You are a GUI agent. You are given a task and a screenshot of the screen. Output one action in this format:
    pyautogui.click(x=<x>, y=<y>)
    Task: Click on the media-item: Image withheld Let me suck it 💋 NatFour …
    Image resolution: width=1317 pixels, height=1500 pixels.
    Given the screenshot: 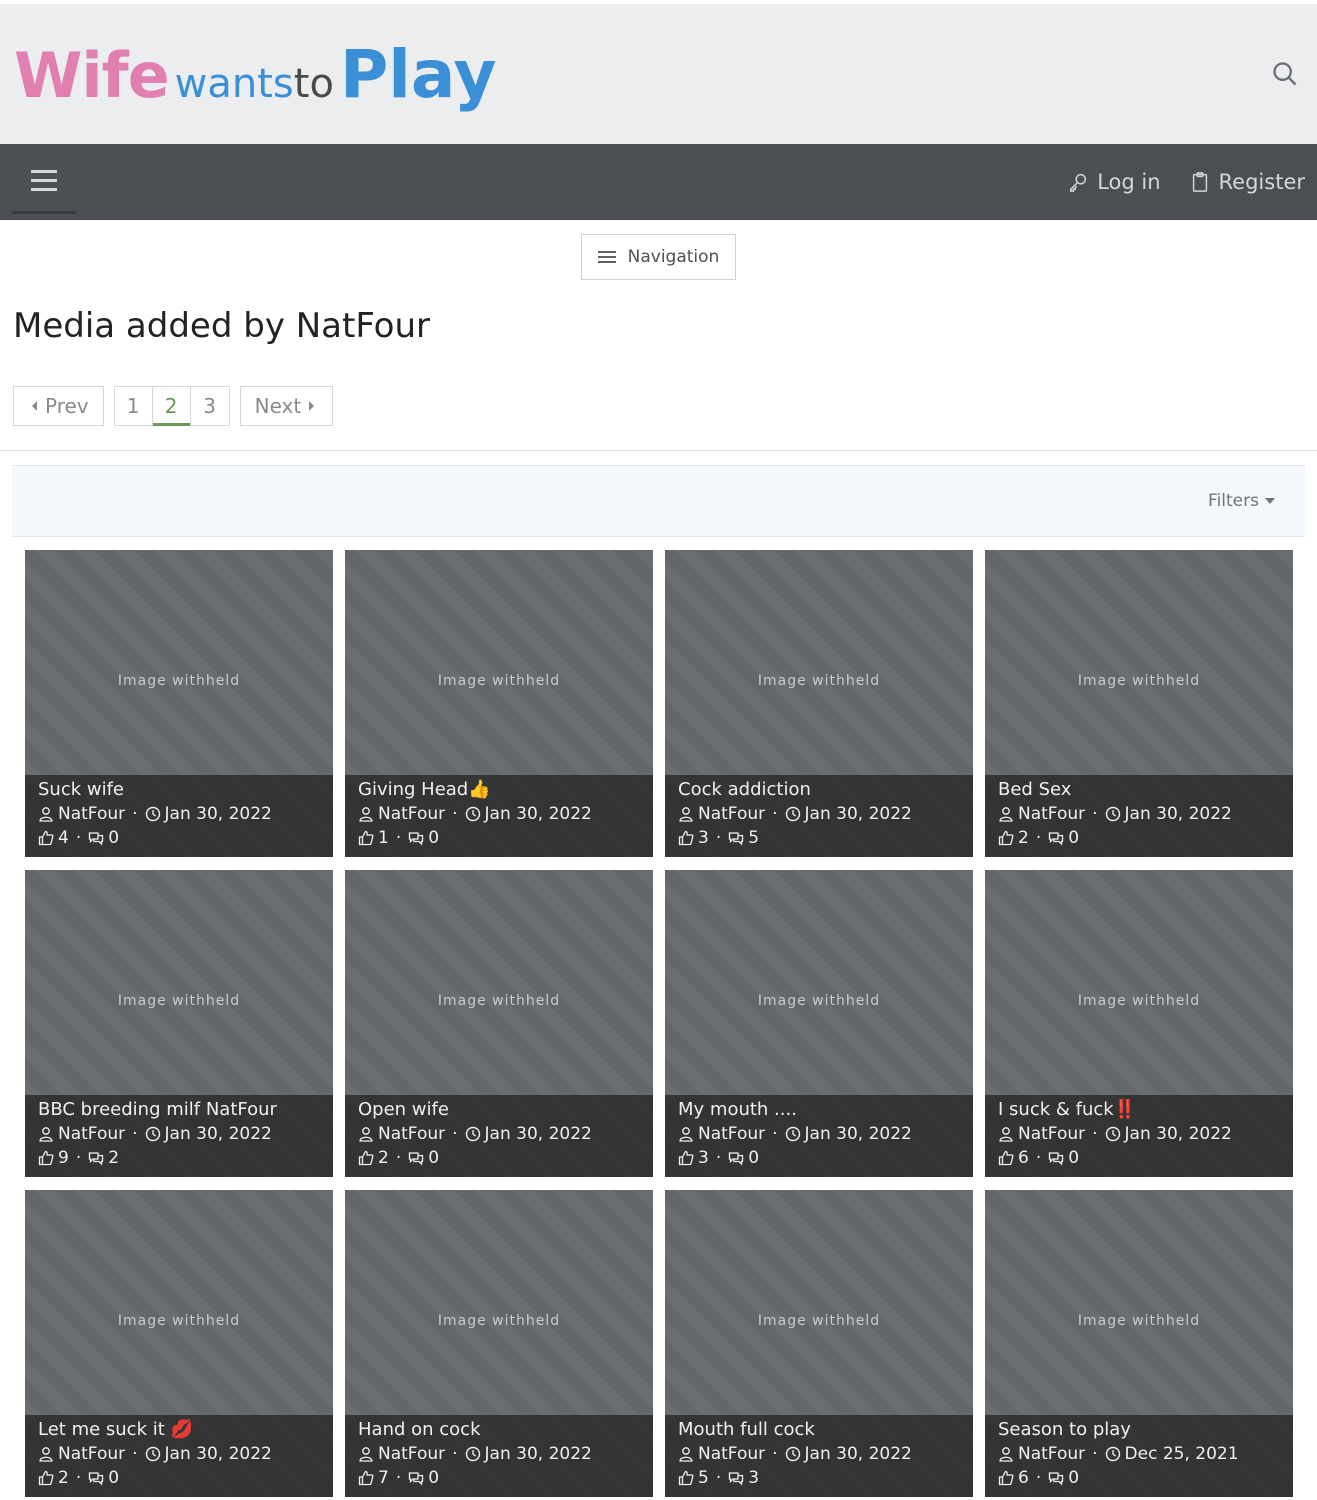 What is the action you would take?
    pyautogui.click(x=179, y=1343)
    